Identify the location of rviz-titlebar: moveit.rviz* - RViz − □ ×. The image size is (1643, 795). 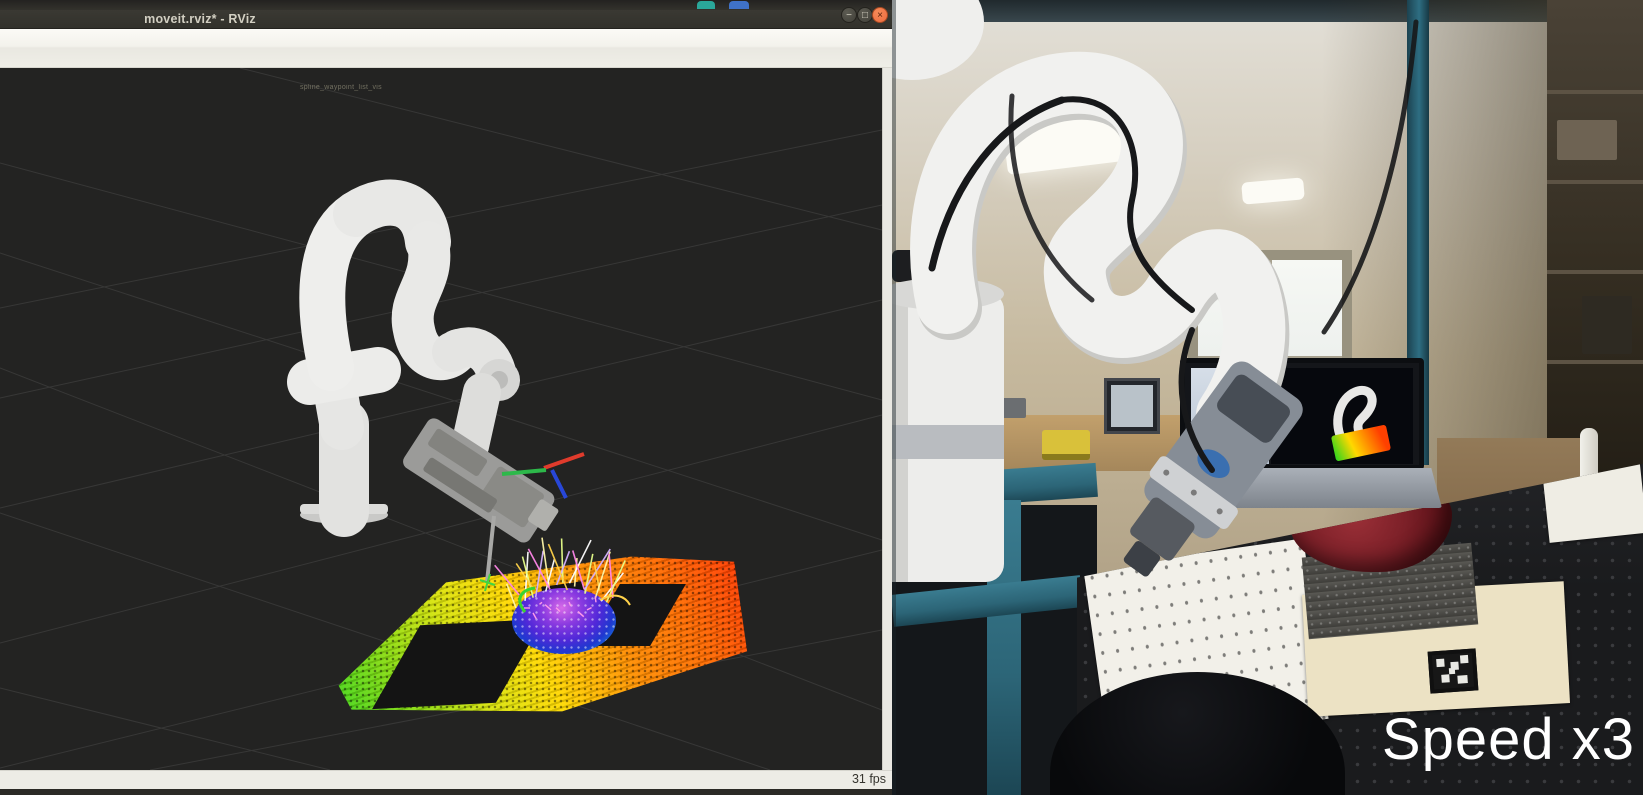
(446, 18).